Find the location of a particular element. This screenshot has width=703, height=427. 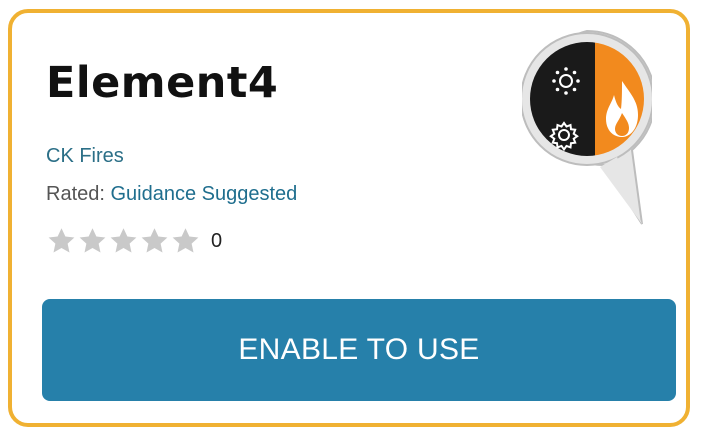

rated-label: Rated: is located at coordinates (75, 194).